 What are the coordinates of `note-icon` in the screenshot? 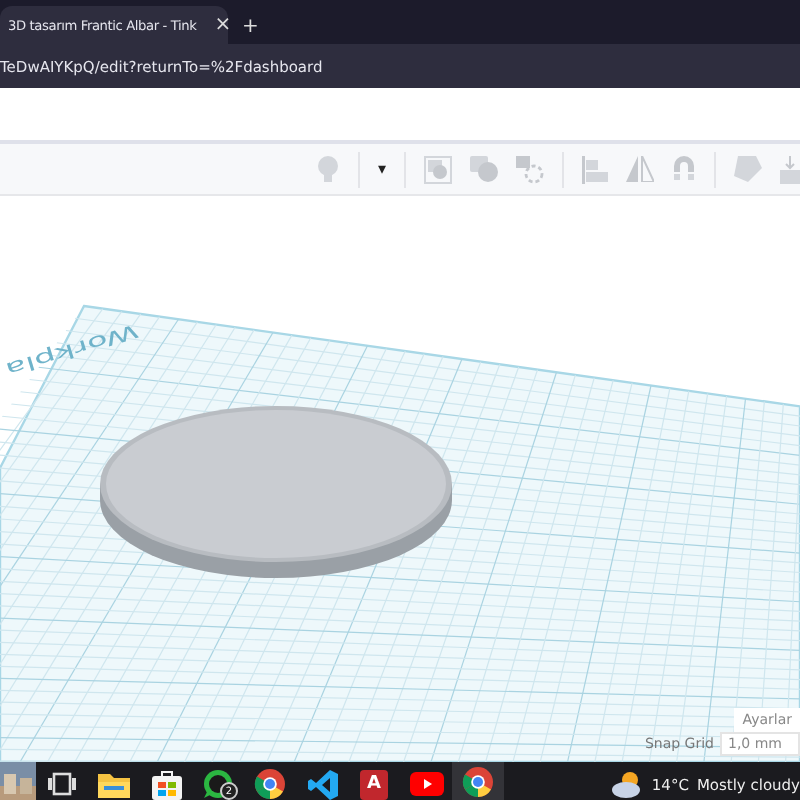 It's located at (748, 169).